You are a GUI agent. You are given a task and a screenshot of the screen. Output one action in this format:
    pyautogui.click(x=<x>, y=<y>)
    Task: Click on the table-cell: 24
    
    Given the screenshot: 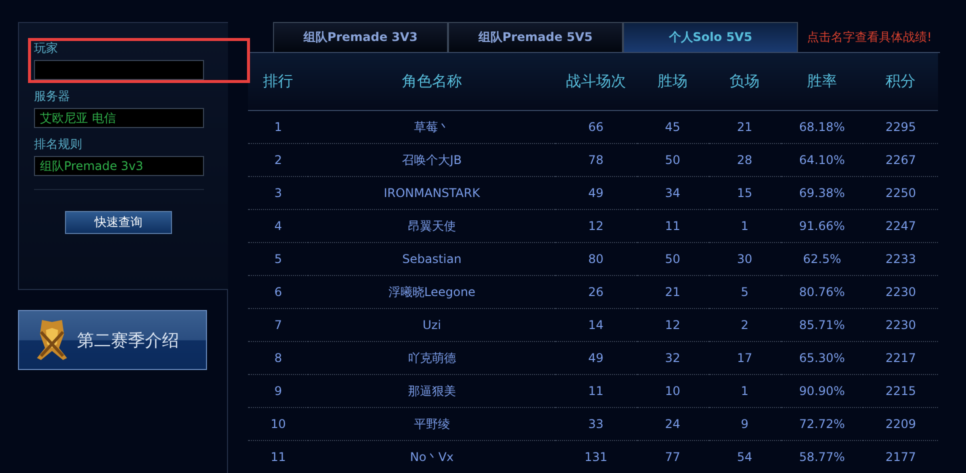 What is the action you would take?
    pyautogui.click(x=672, y=424)
    